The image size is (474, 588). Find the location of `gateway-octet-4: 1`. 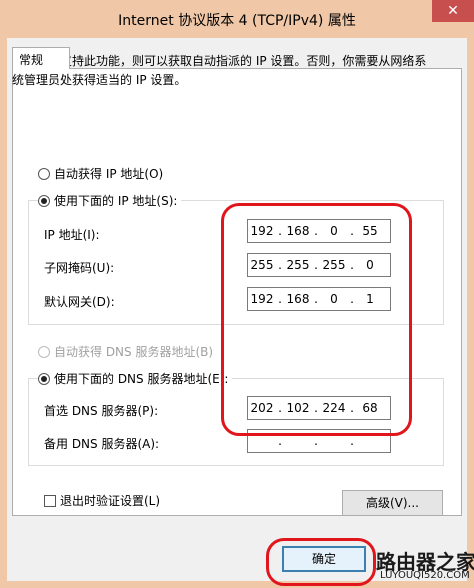

gateway-octet-4: 1 is located at coordinates (370, 299).